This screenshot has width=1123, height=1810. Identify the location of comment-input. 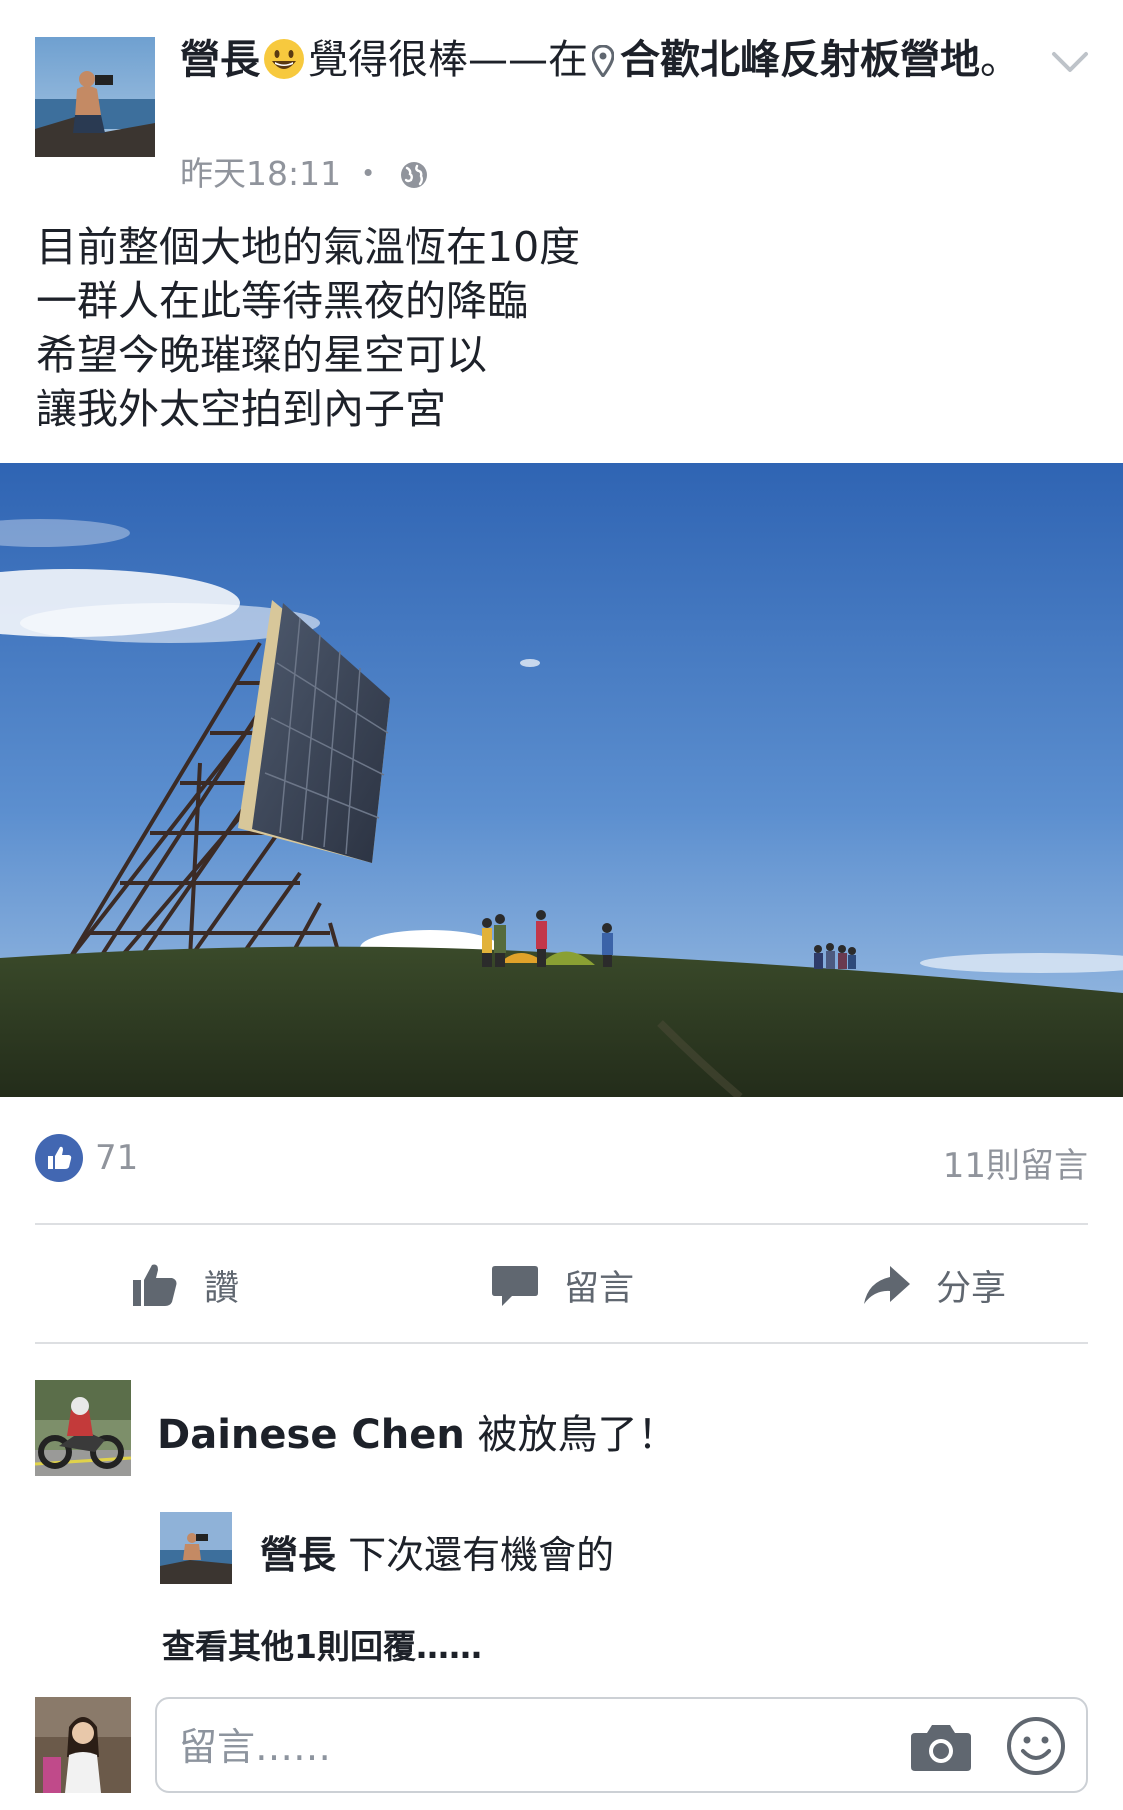
(529, 1747).